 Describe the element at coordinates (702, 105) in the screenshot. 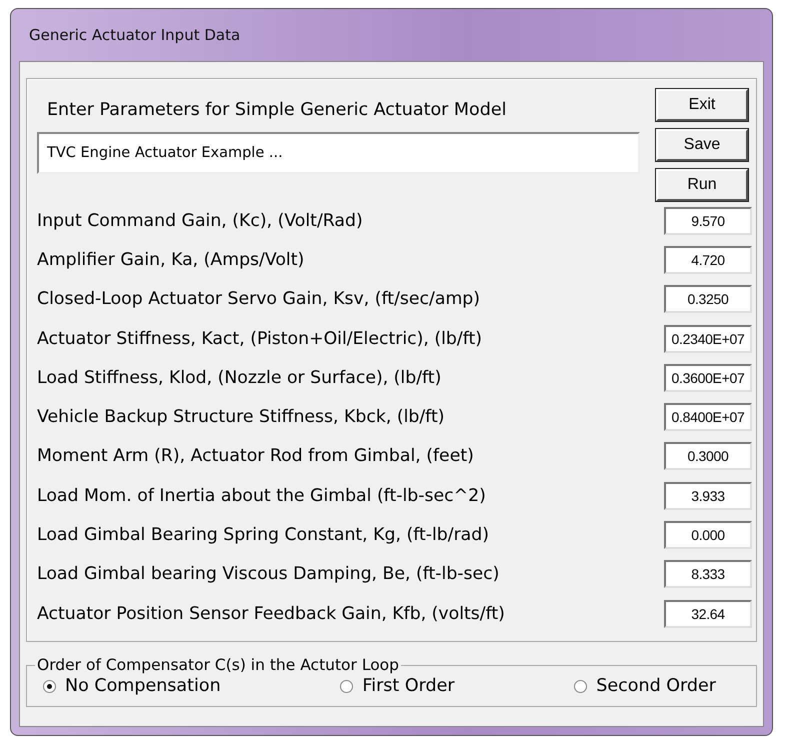

I see `null: Exit` at that location.